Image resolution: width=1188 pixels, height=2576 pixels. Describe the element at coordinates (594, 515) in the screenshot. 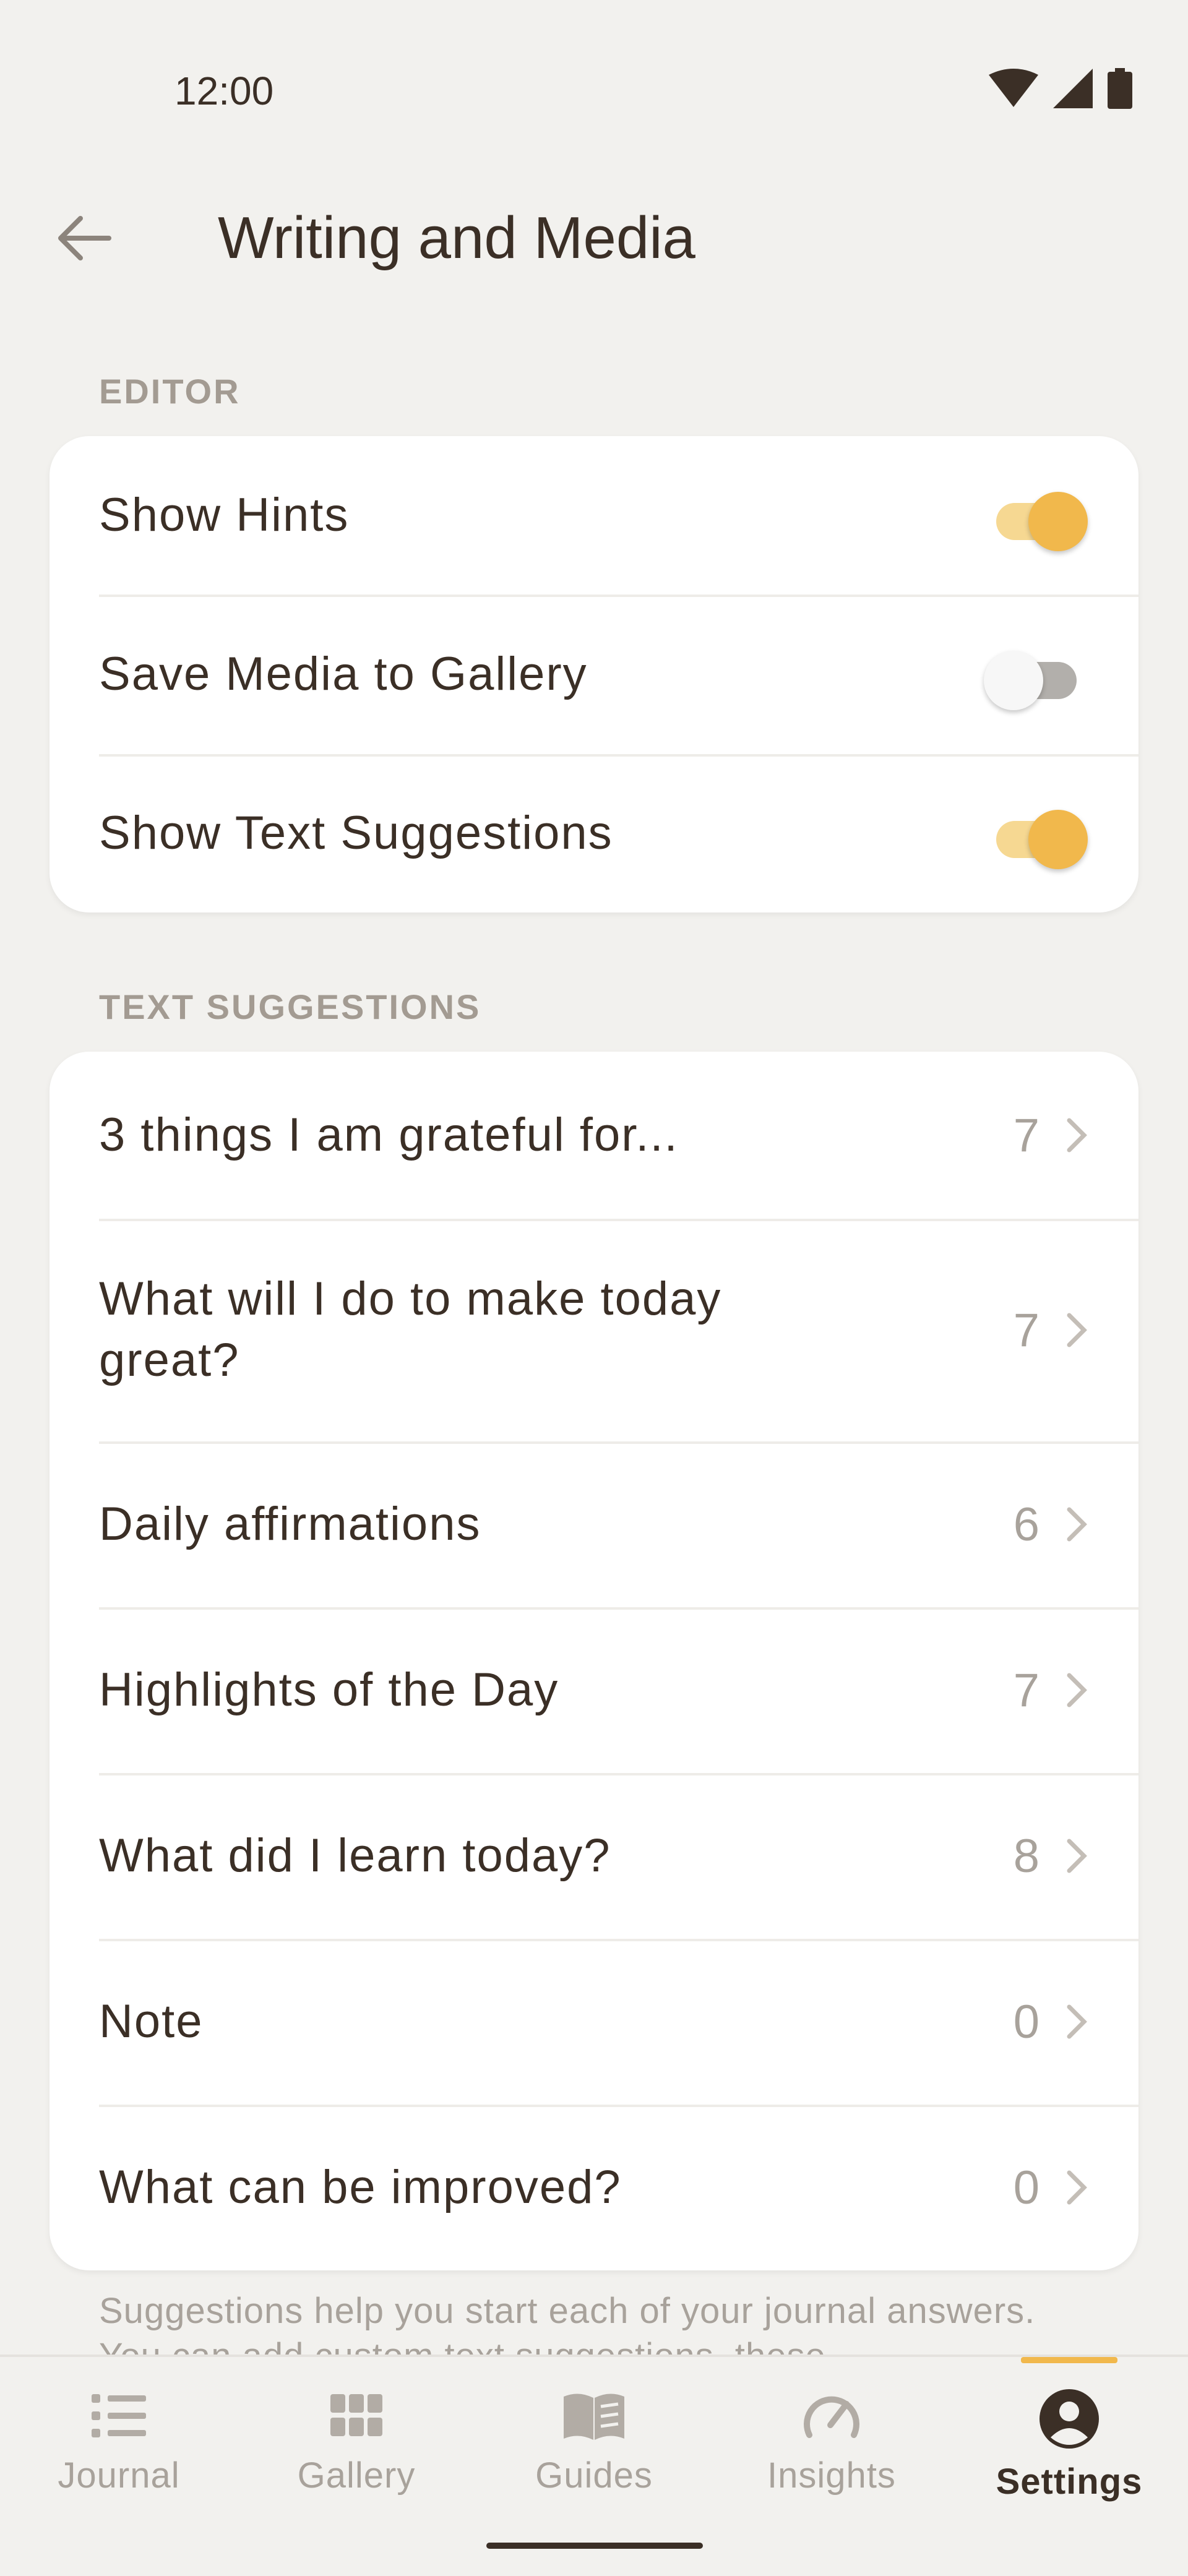

I see `setting-row-show-hints: Show Hints` at that location.